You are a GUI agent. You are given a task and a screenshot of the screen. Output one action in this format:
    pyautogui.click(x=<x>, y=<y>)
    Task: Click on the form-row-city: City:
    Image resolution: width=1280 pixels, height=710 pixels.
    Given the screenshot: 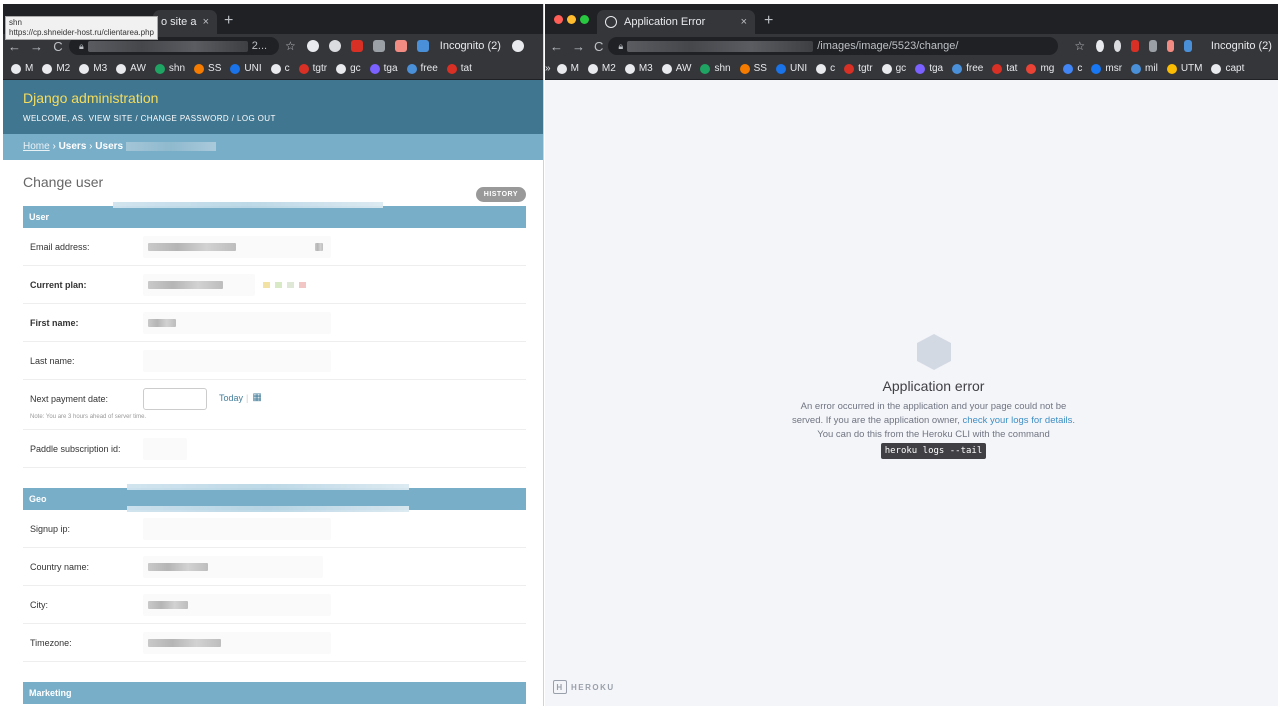 What is the action you would take?
    pyautogui.click(x=274, y=605)
    